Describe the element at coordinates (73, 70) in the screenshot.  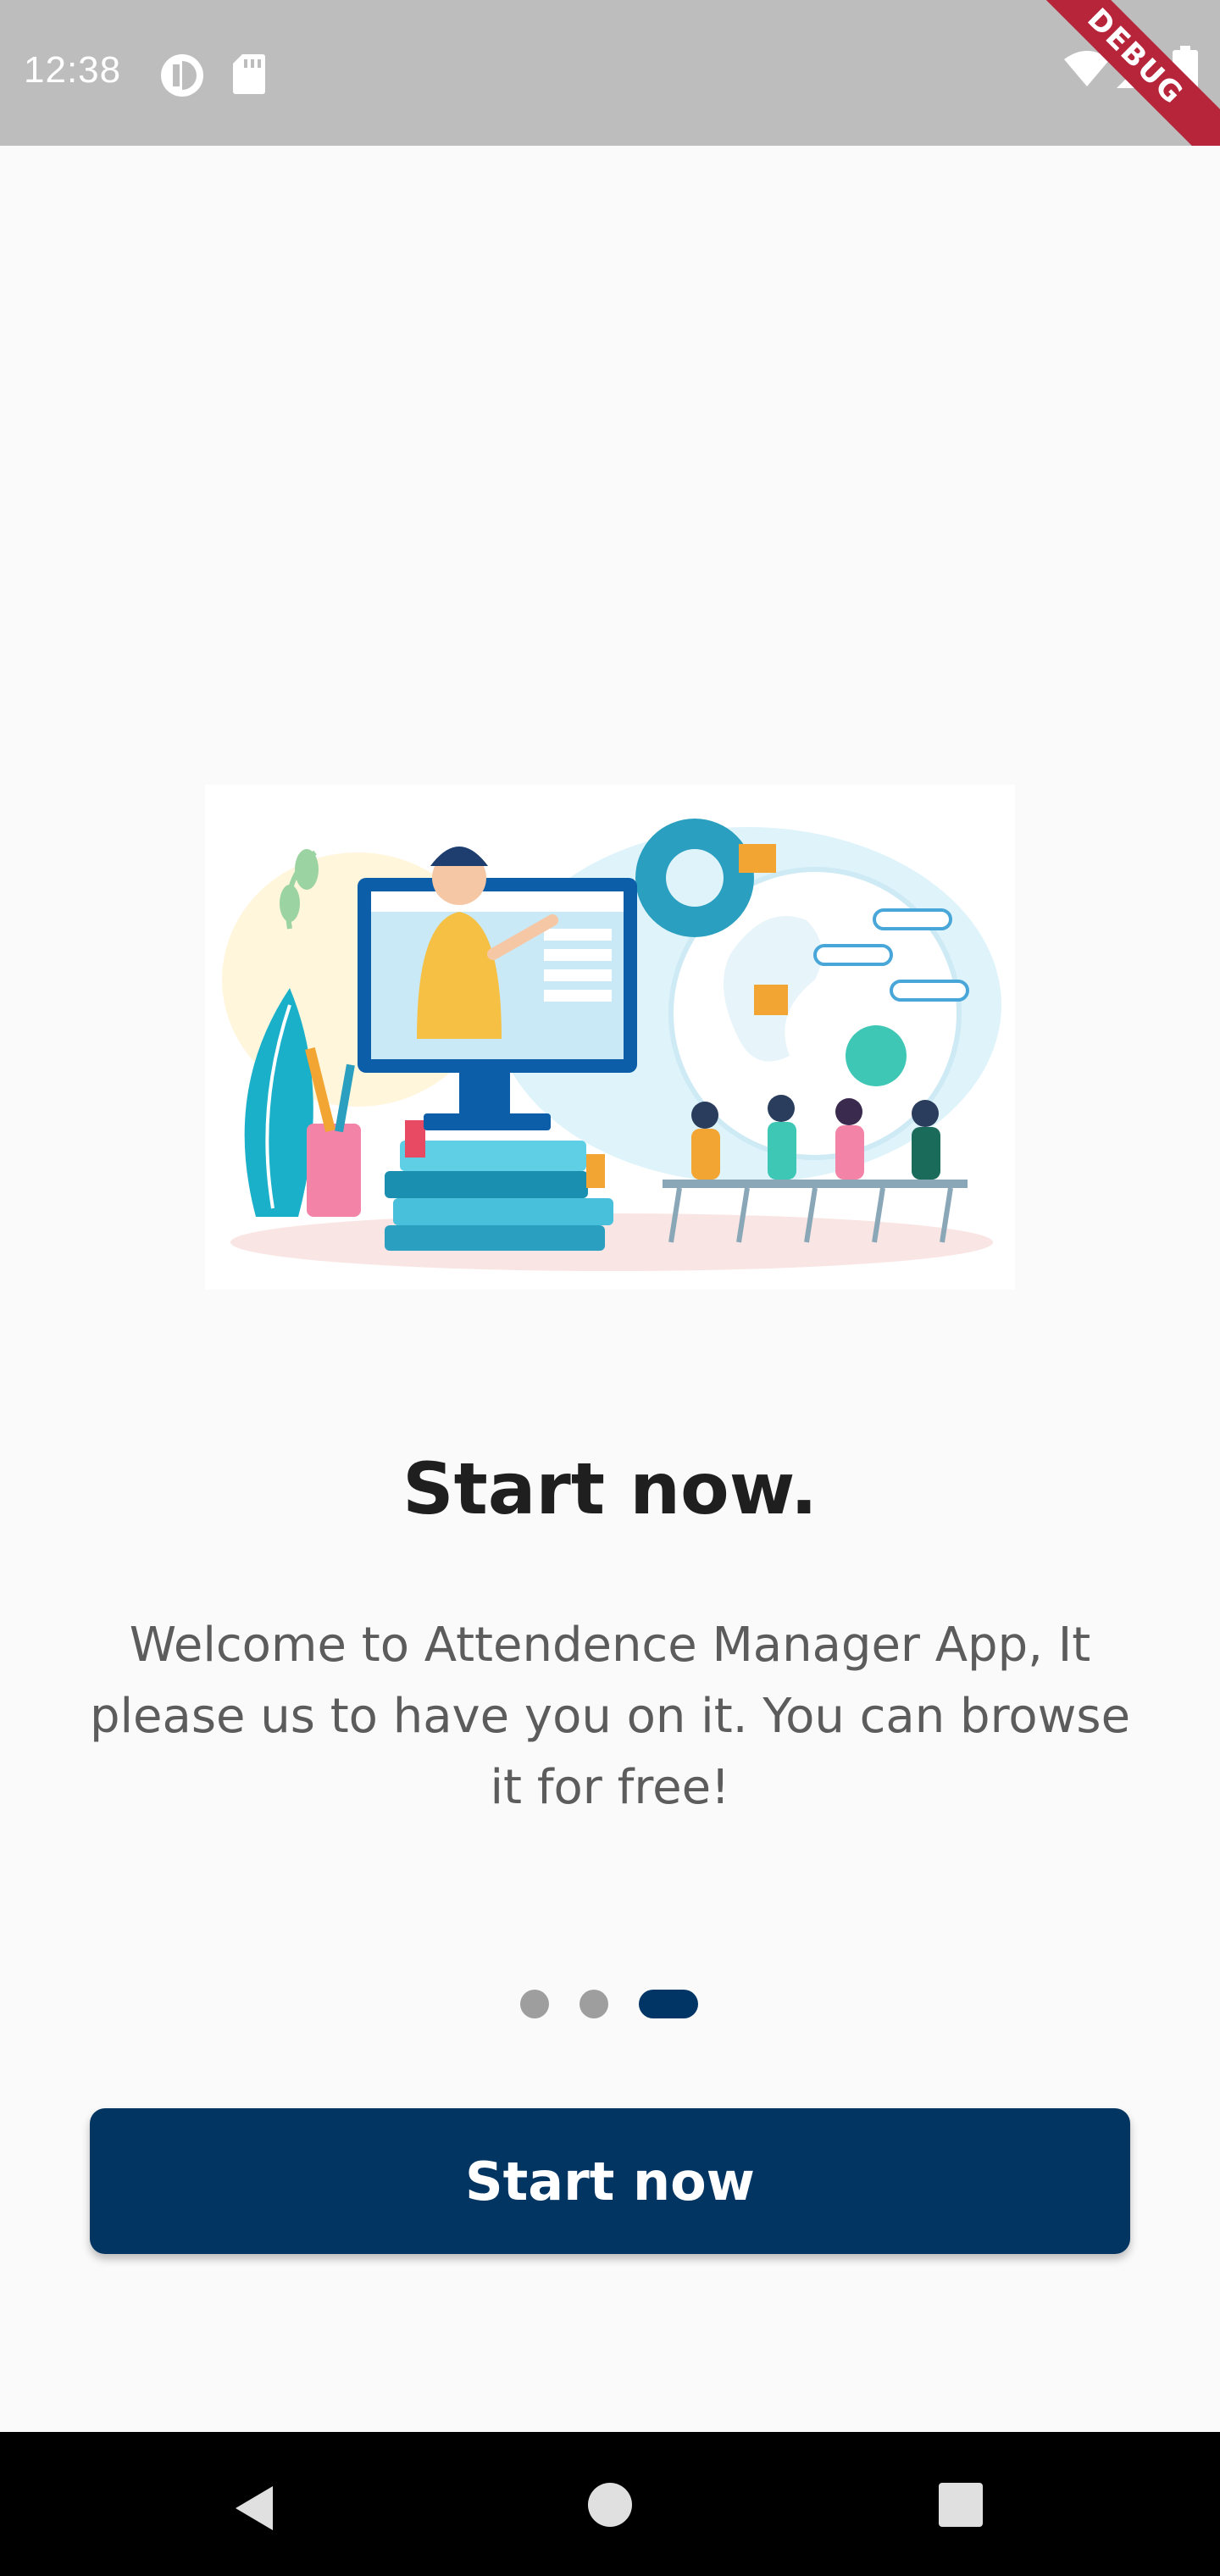
I see `status-time: 12:38` at that location.